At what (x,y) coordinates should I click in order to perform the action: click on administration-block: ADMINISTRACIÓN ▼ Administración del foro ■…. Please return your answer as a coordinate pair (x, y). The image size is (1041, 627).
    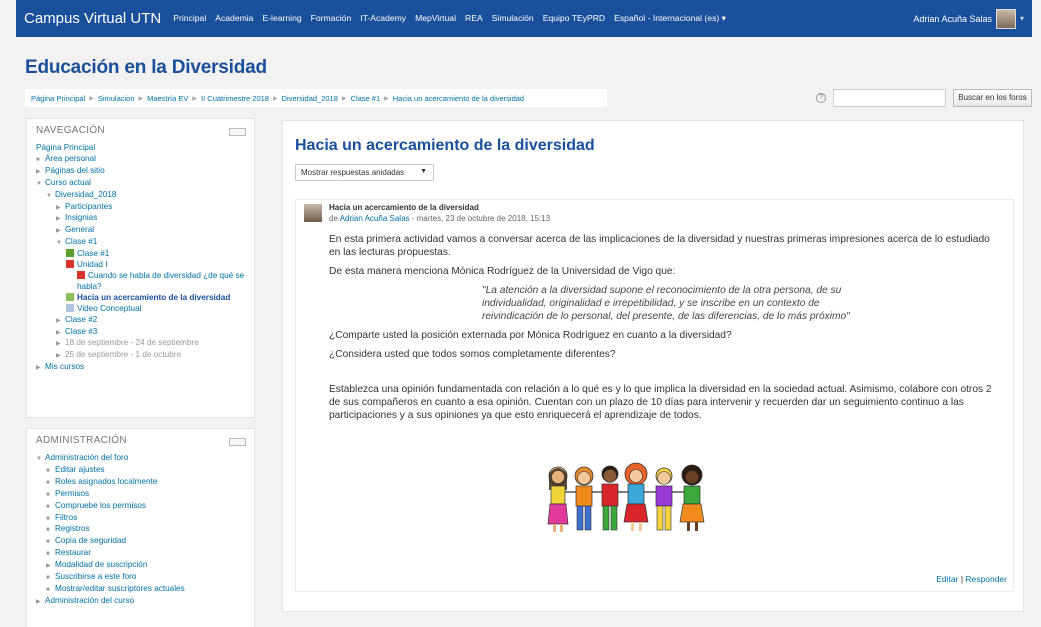
    Looking at the image, I should click on (140, 527).